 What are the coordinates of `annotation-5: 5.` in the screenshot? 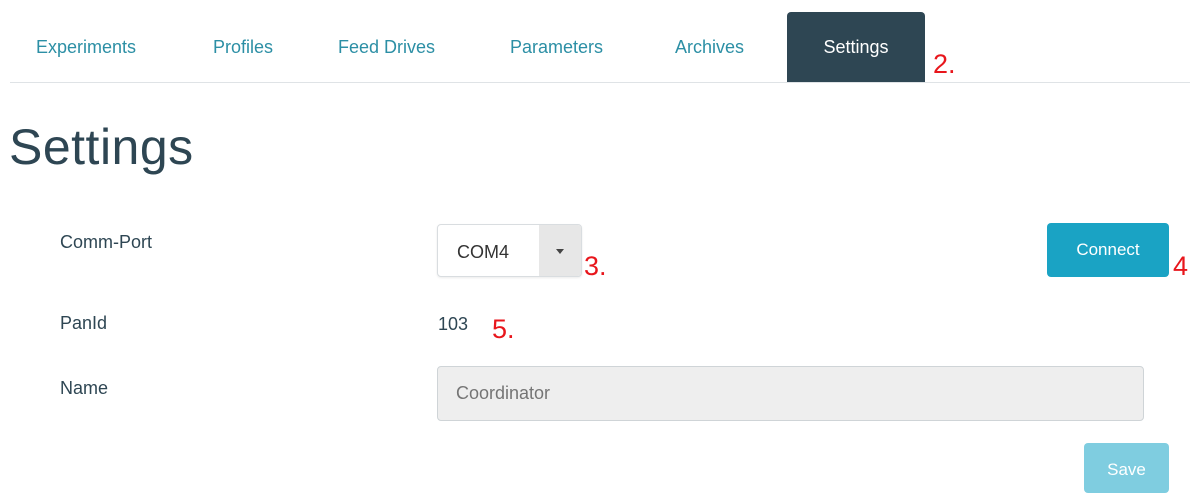 It's located at (503, 329).